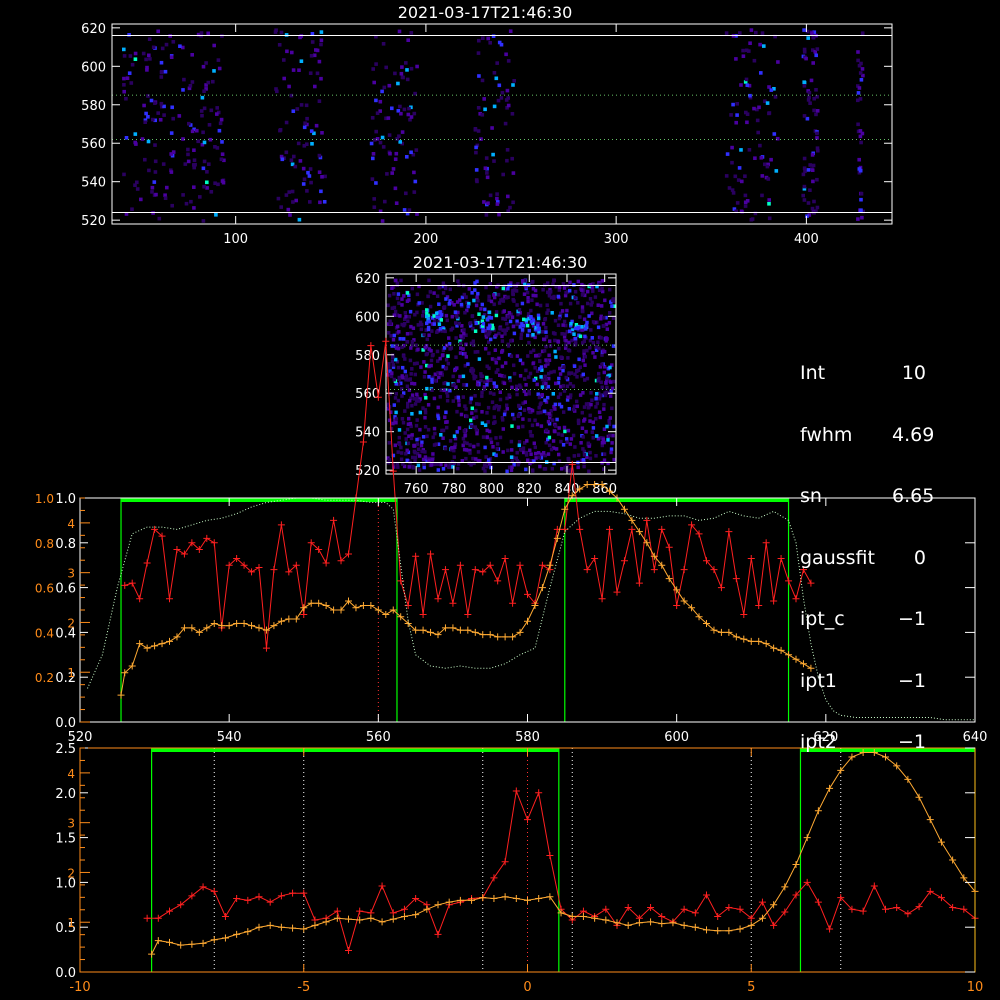 The width and height of the screenshot is (1000, 1000). Describe the element at coordinates (826, 434) in the screenshot. I see `param-fwhm-label: fwhm` at that location.